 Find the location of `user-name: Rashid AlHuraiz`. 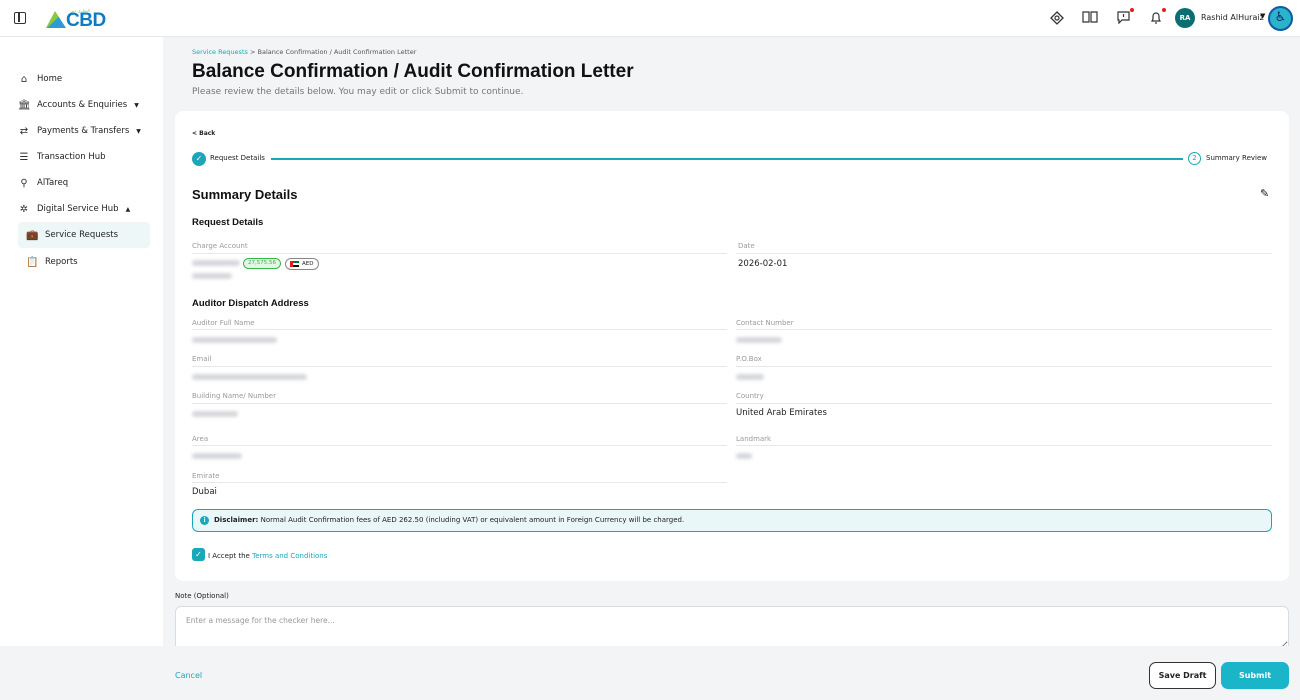

user-name: Rashid AlHuraiz is located at coordinates (1232, 17).